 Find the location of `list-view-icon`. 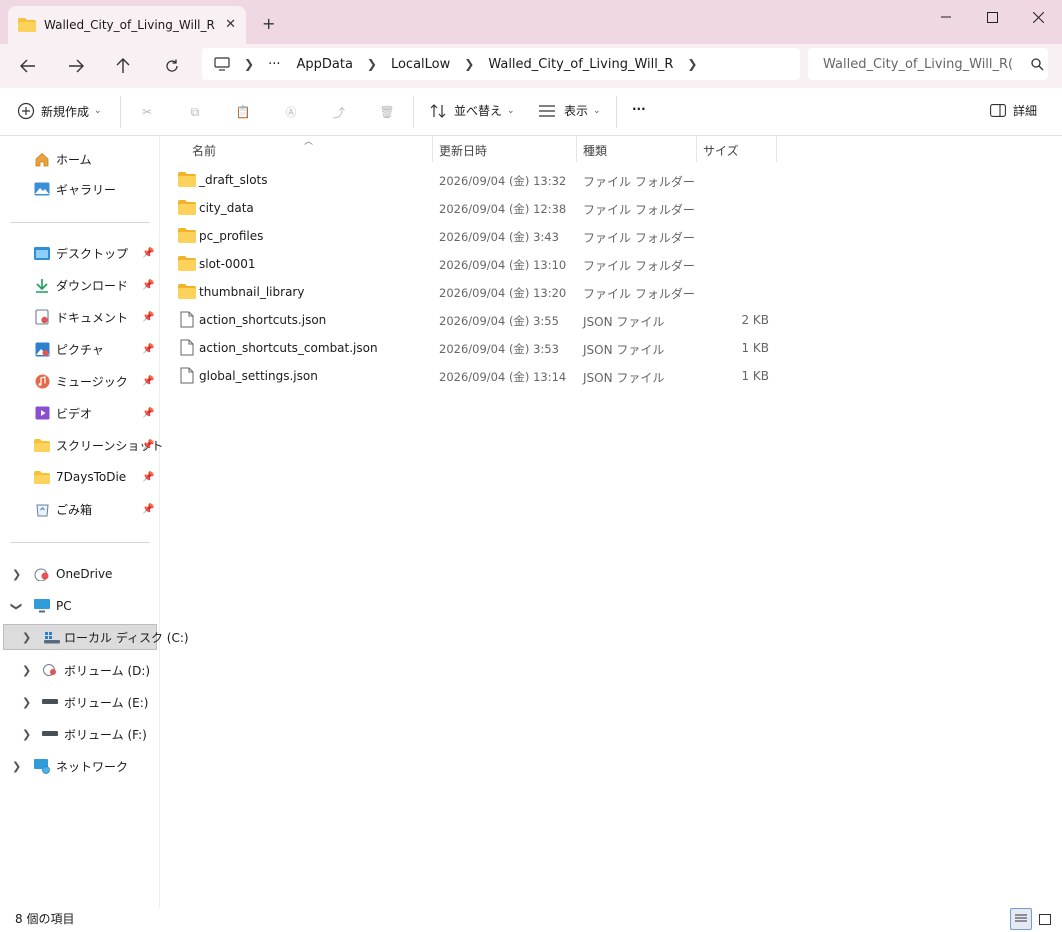

list-view-icon is located at coordinates (1021, 918).